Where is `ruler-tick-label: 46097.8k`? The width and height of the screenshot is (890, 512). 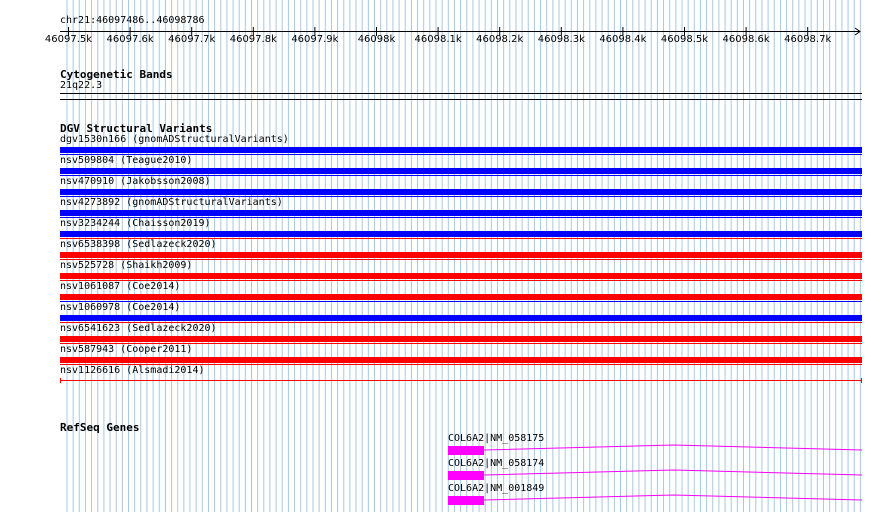 ruler-tick-label: 46097.8k is located at coordinates (253, 39).